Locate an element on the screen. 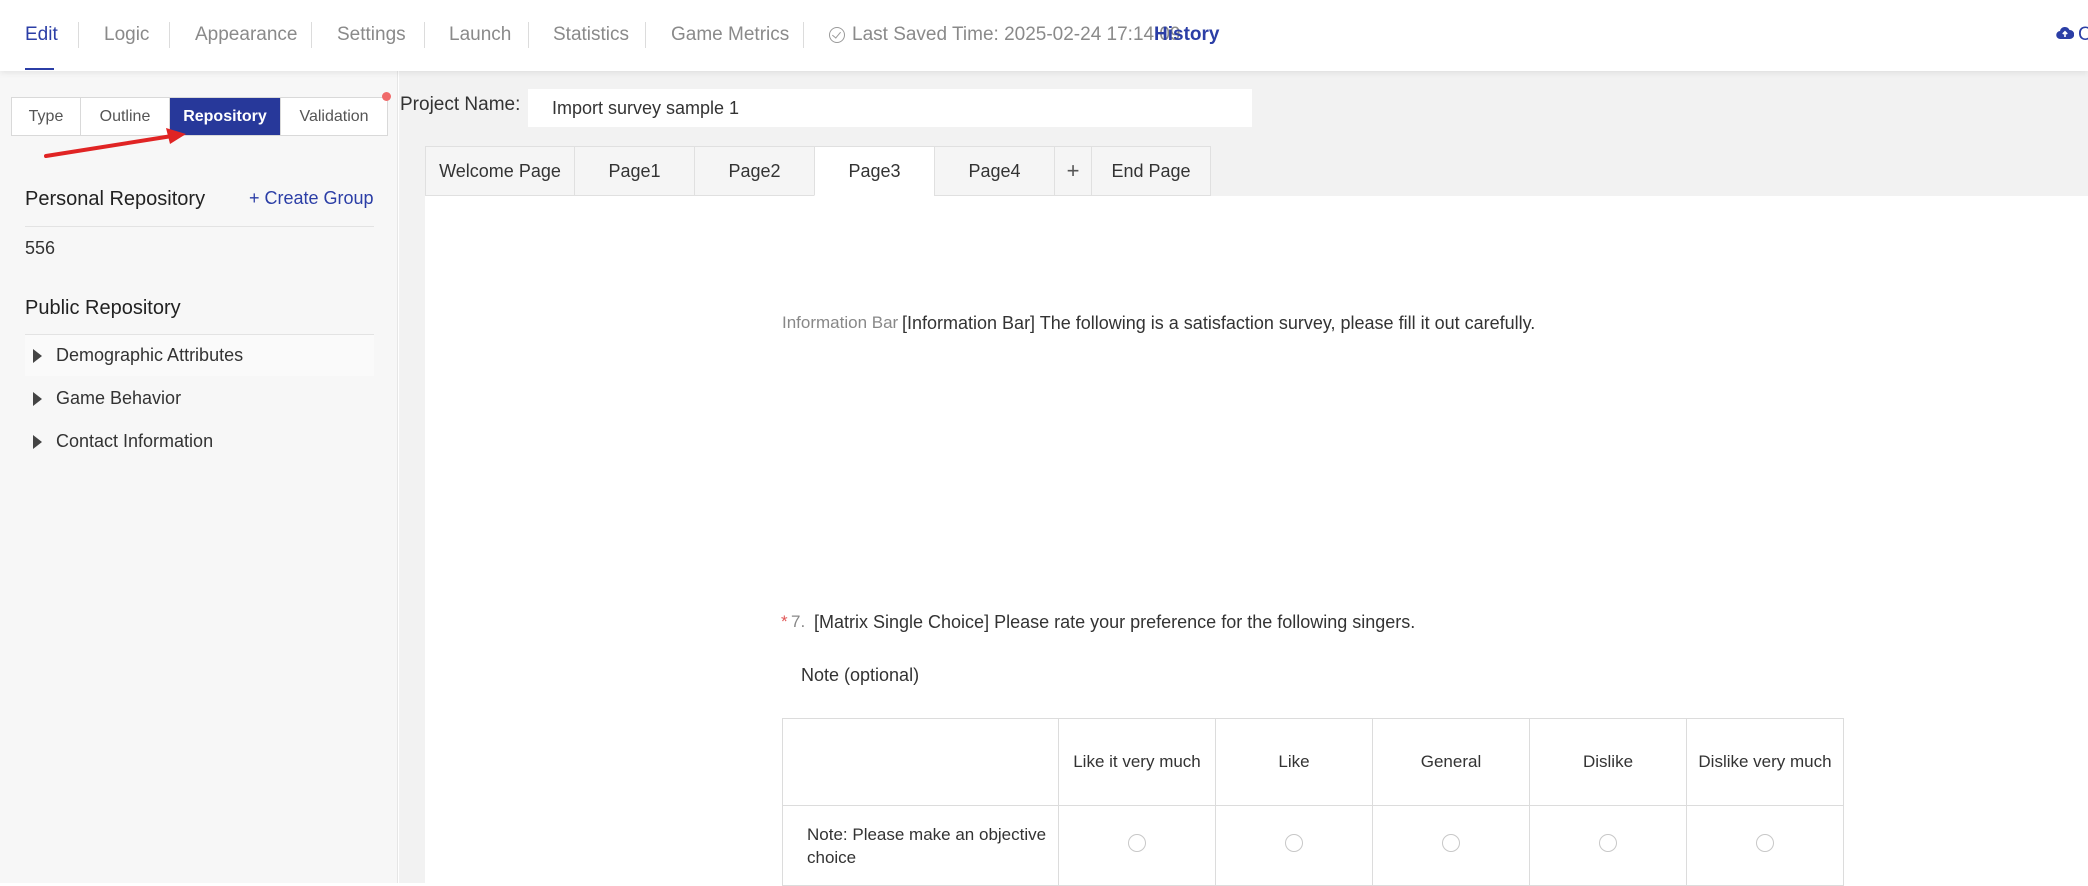 The width and height of the screenshot is (2088, 886). matrix-column-header: Dislike is located at coordinates (1608, 762).